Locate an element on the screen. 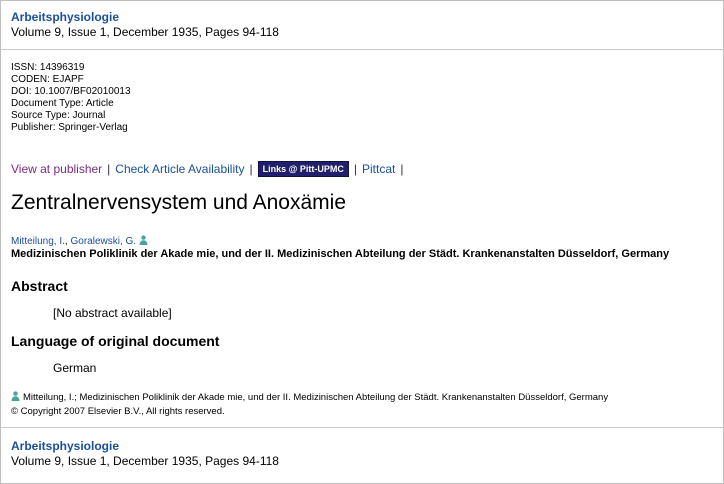 The height and width of the screenshot is (484, 724). issn: ISSN: 14396319 is located at coordinates (48, 67).